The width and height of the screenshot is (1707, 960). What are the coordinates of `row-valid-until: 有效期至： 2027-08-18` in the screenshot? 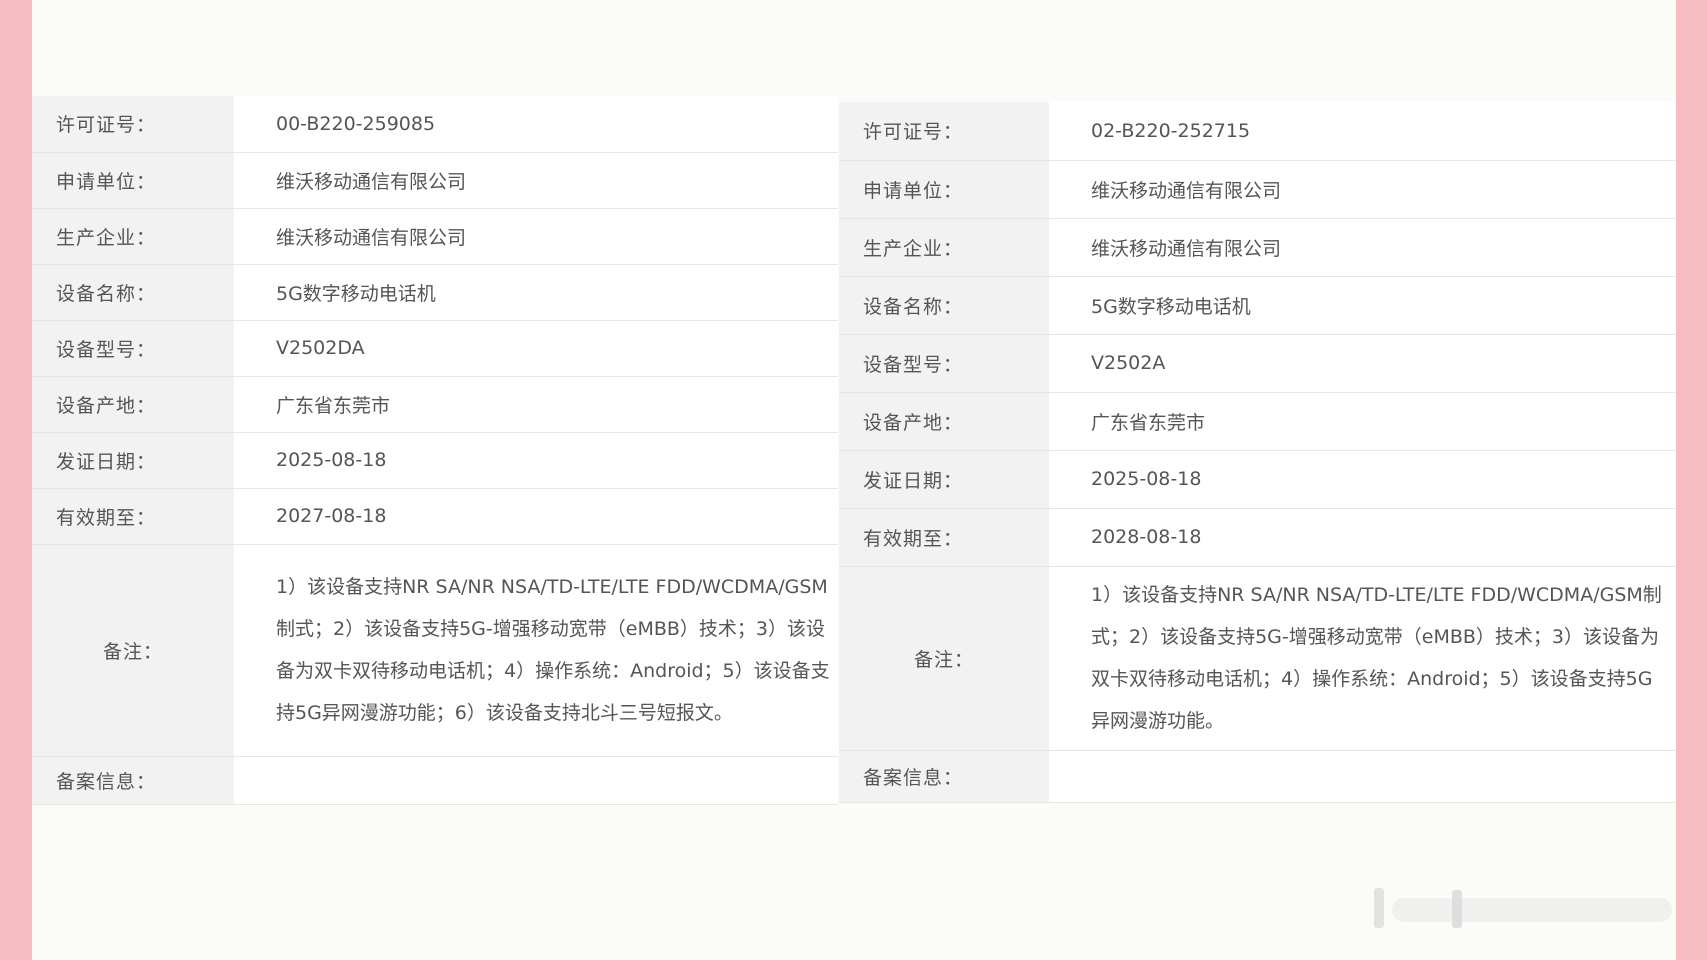 It's located at (435, 516).